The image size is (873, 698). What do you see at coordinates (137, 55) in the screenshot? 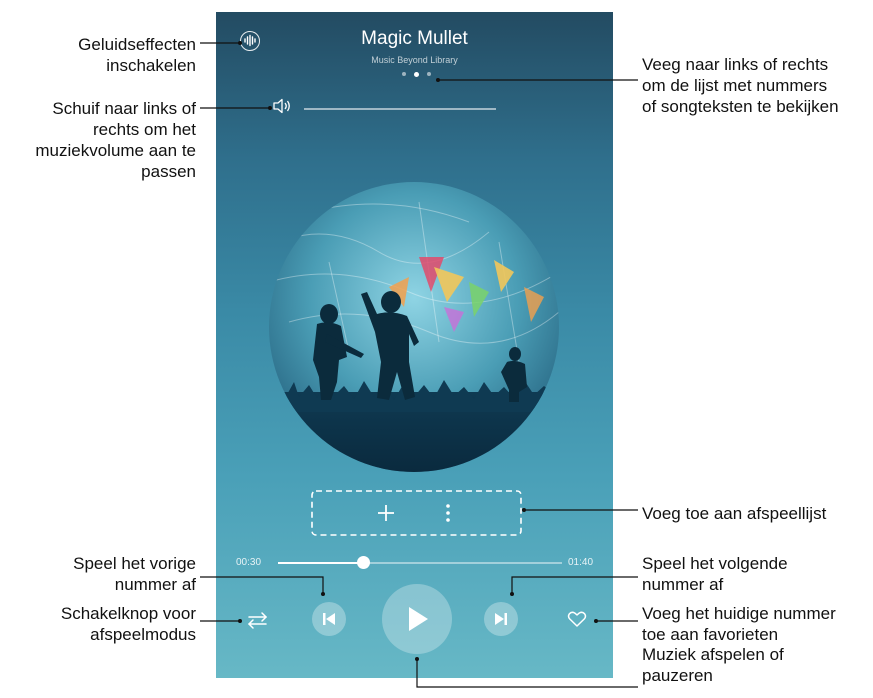
I see `callout-sound-effects: Geluidseffecten inschakelen` at bounding box center [137, 55].